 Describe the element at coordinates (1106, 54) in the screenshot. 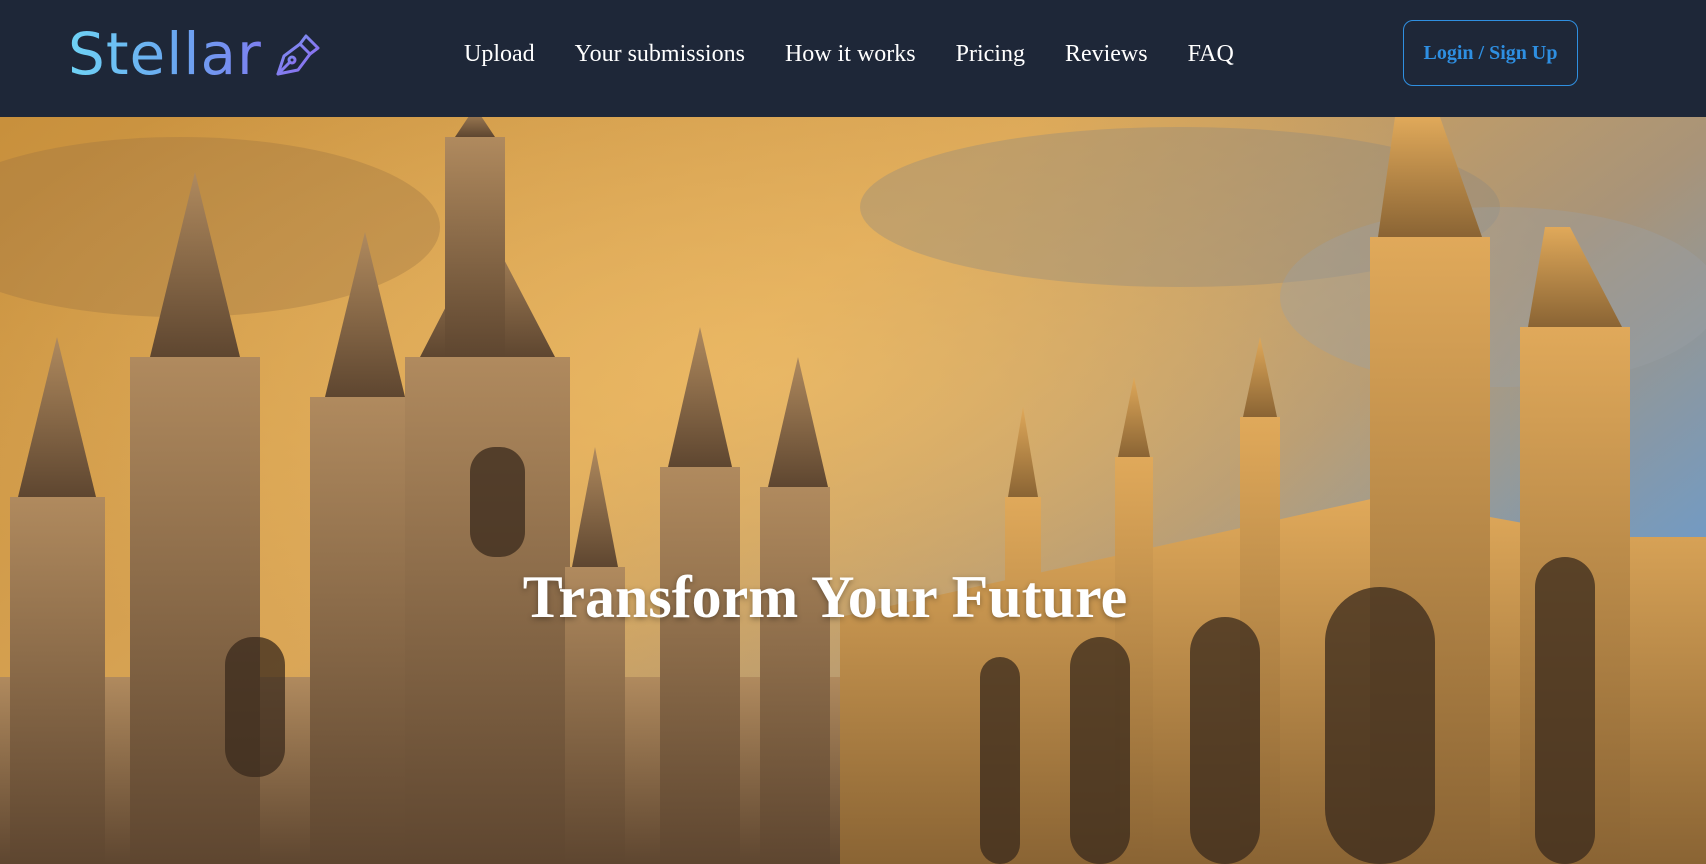

I see `nav-reviews: Reviews` at that location.